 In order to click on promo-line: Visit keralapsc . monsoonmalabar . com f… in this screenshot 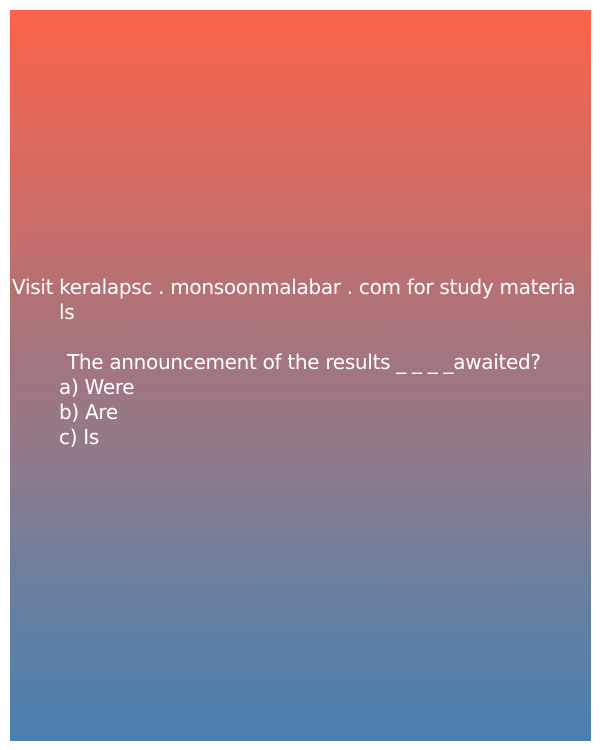, I will do `click(294, 287)`.